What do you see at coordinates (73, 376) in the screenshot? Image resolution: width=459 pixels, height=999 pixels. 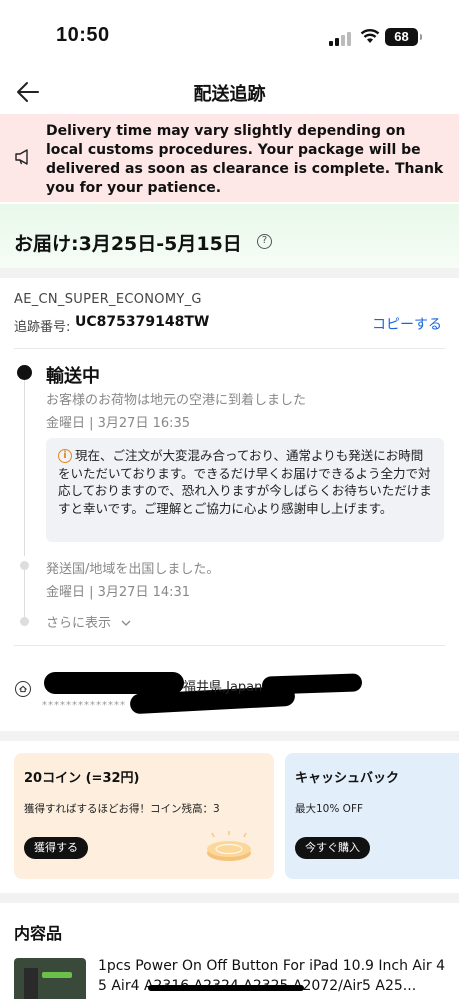 I see `current-status: 輸送中` at bounding box center [73, 376].